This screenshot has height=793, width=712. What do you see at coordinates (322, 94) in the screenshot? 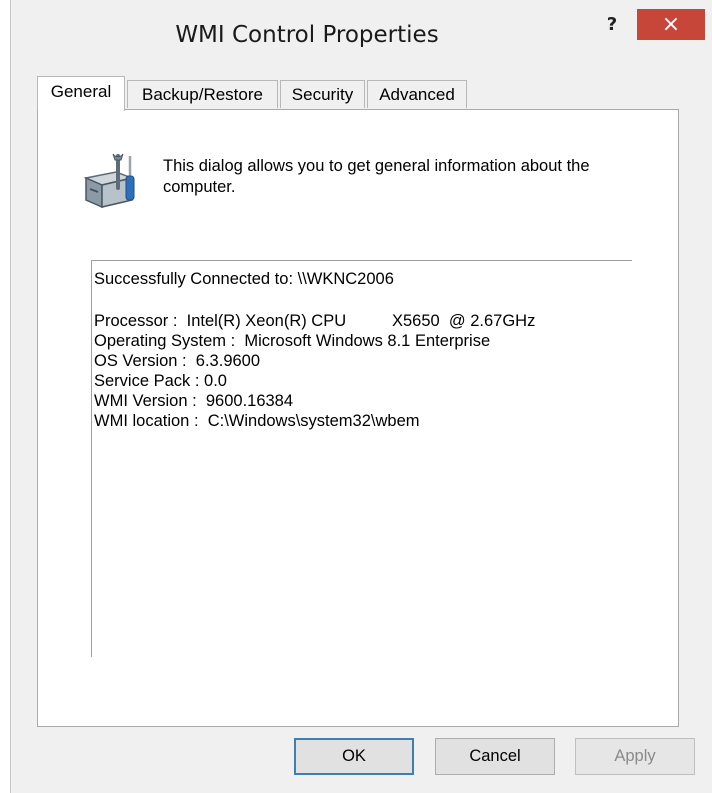
I see `tab-security: Security` at bounding box center [322, 94].